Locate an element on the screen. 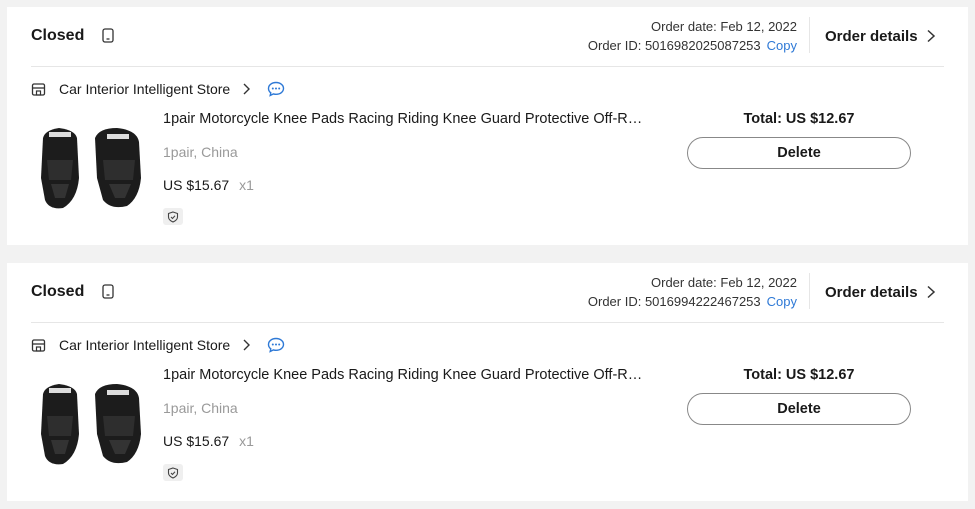  order-id-row: Order ID: 5016982025087253 Copy is located at coordinates (692, 45).